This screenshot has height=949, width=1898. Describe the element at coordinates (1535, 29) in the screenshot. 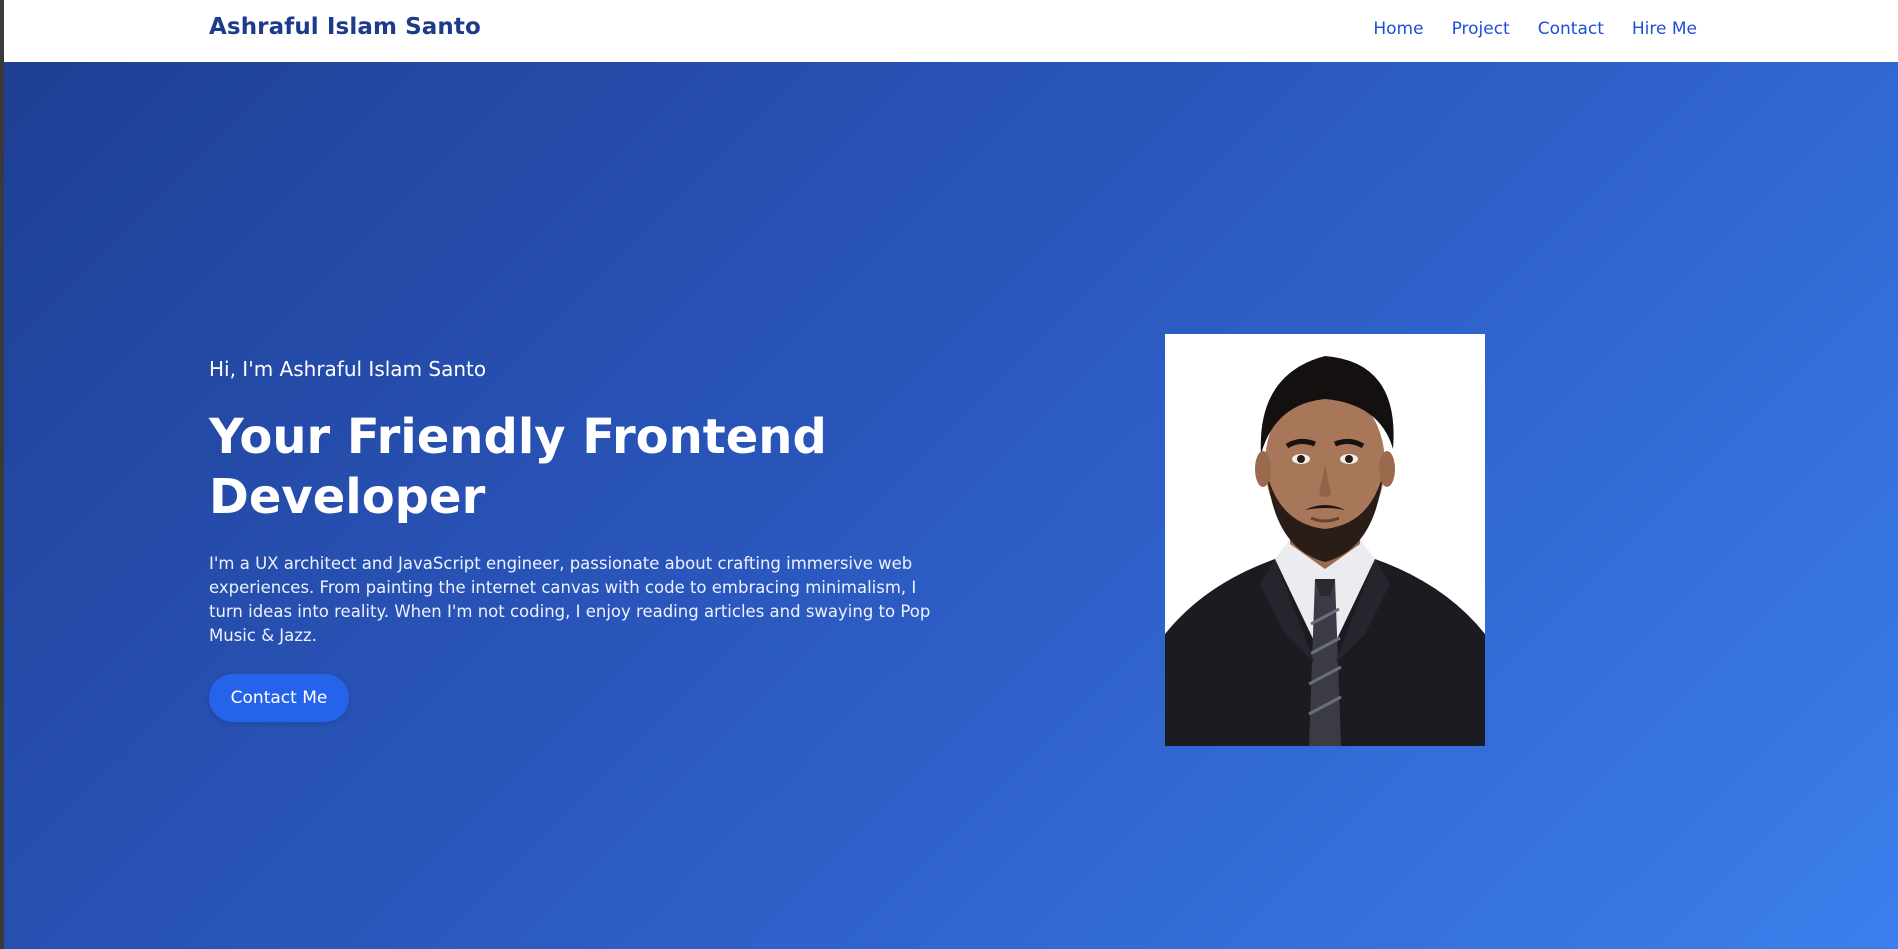

I see `nav-links: Home Project Contact Hire Me` at that location.